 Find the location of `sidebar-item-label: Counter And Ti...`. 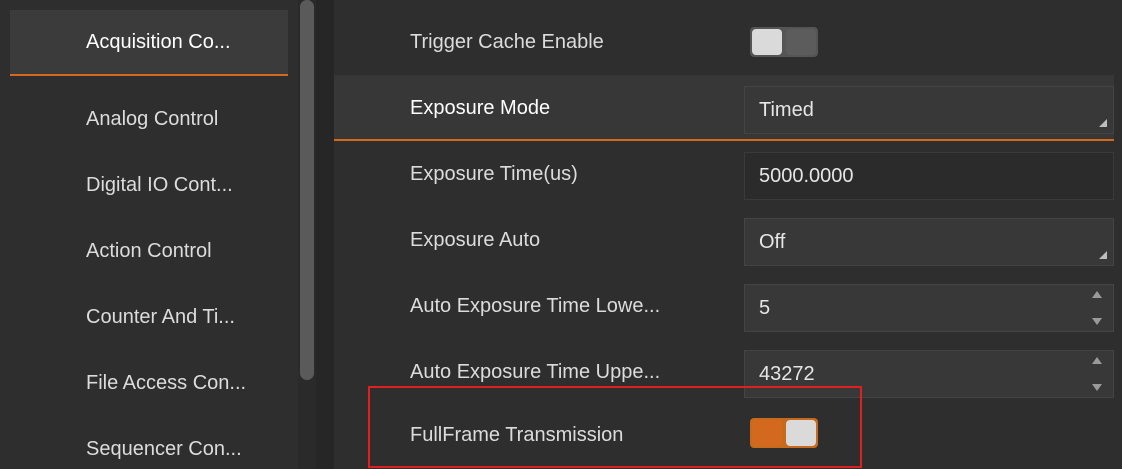

sidebar-item-label: Counter And Ti... is located at coordinates (160, 316).